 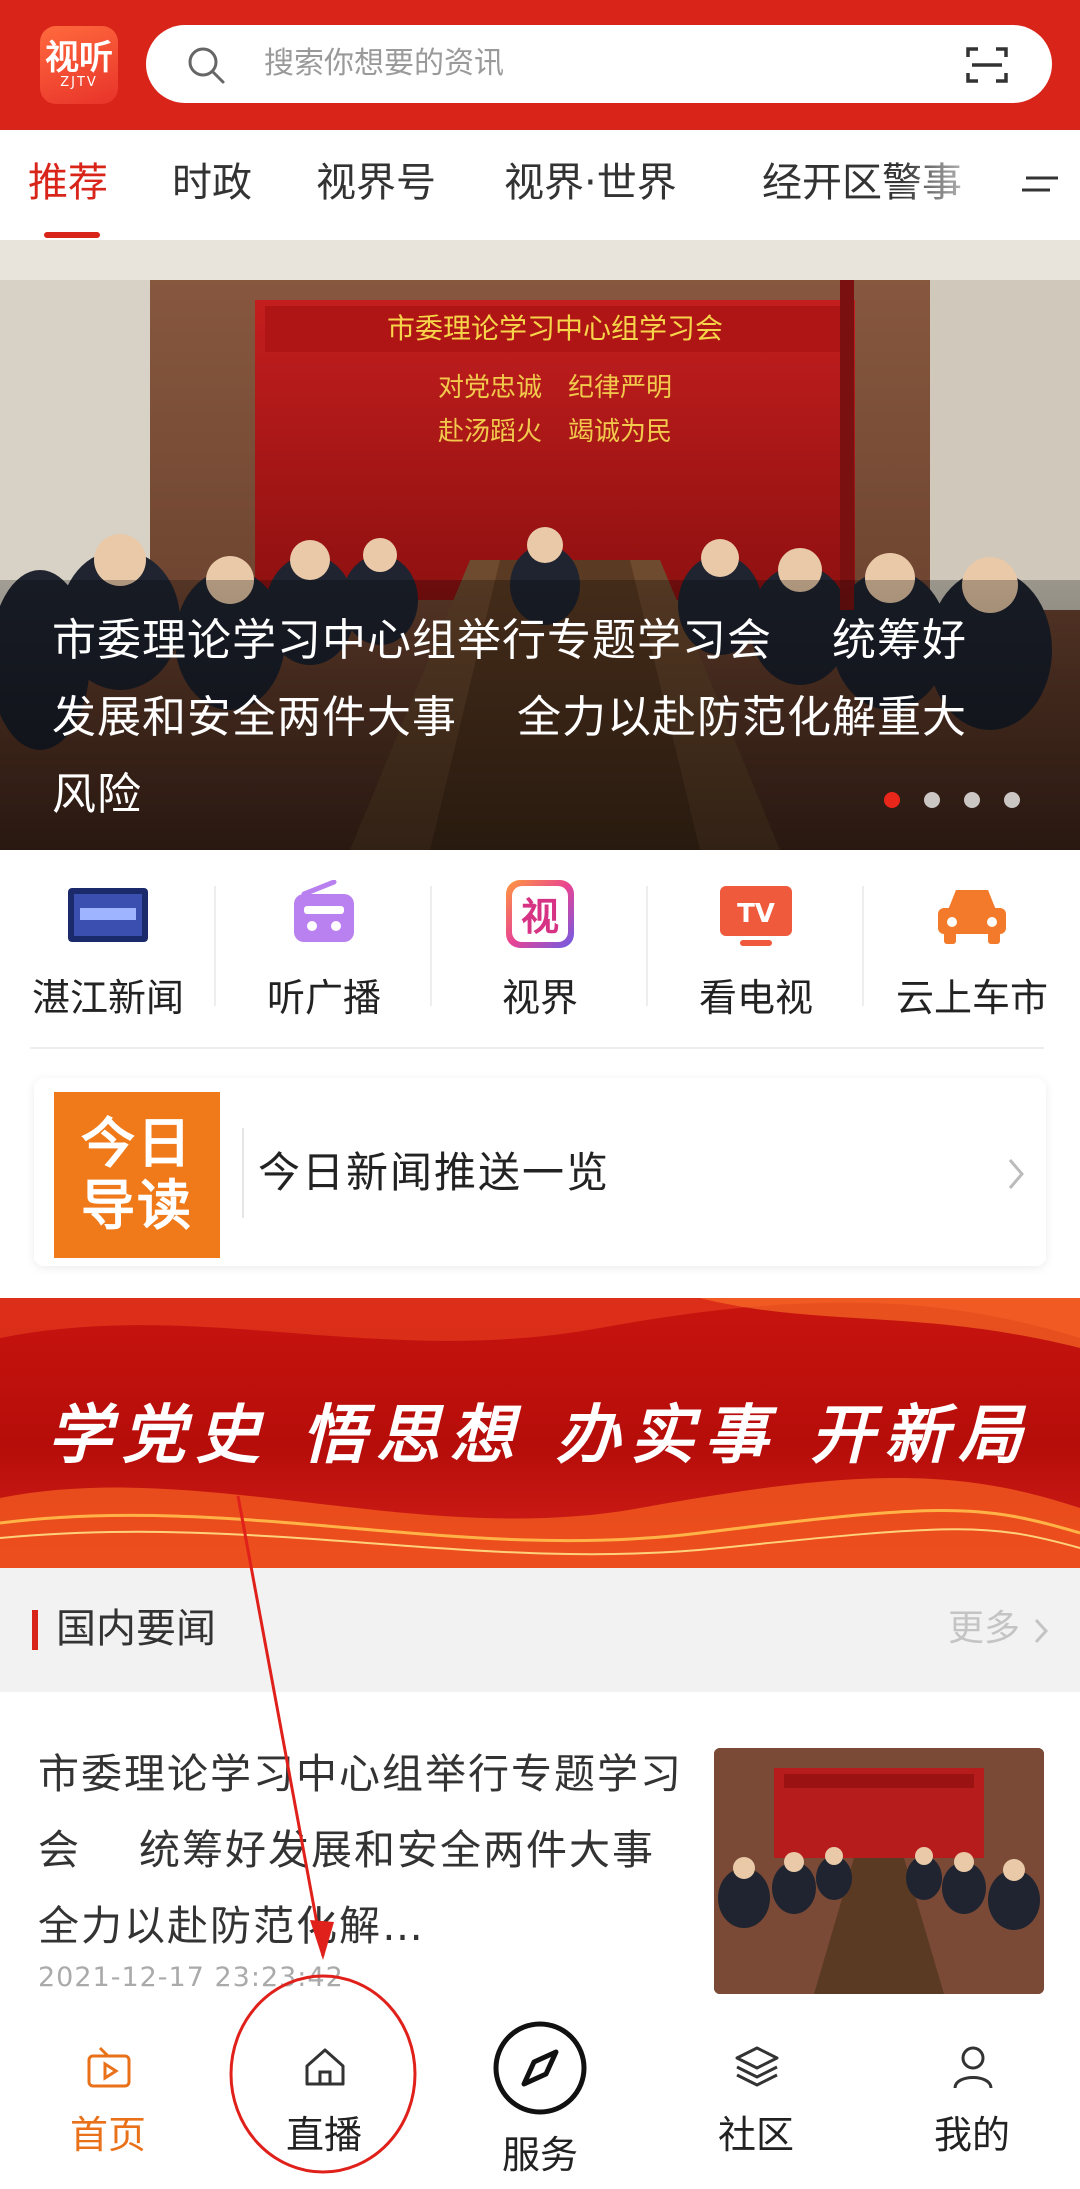 I want to click on shortcut-label: 看电视, so click(x=755, y=998).